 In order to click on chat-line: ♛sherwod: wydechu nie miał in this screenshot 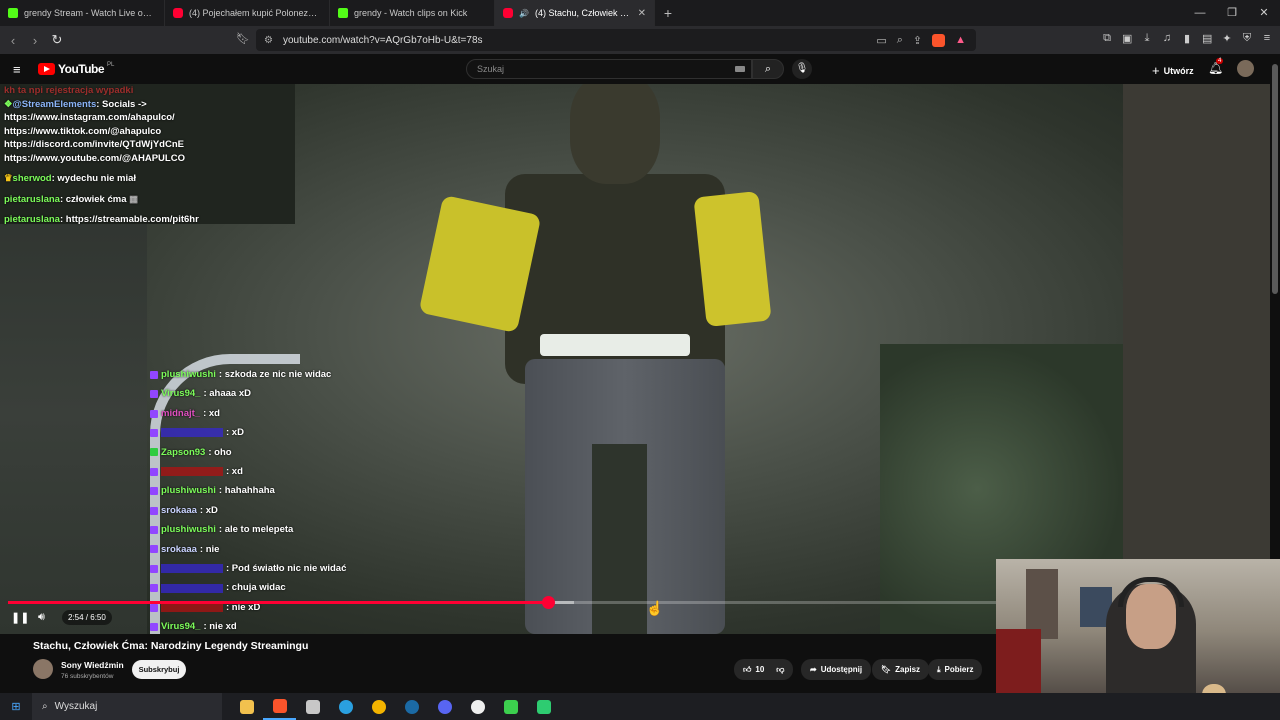, I will do `click(154, 179)`.